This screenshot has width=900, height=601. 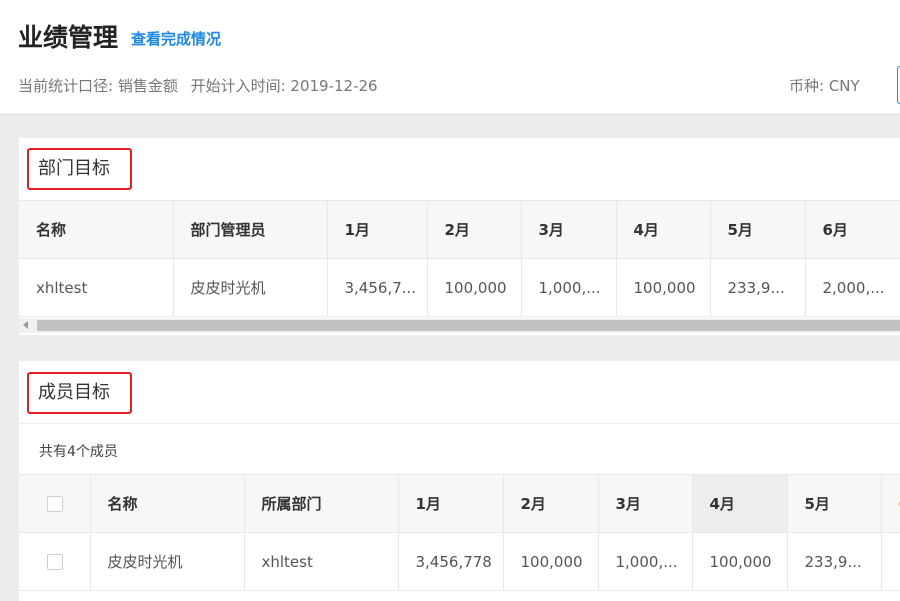 I want to click on select-all-checkbox, so click(x=55, y=504).